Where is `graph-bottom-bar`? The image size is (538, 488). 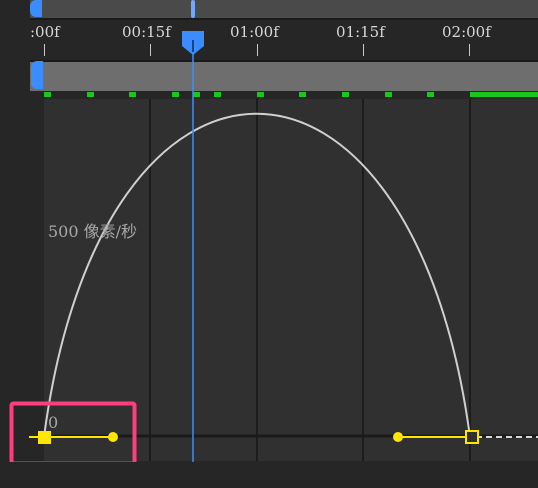
graph-bottom-bar is located at coordinates (269, 475).